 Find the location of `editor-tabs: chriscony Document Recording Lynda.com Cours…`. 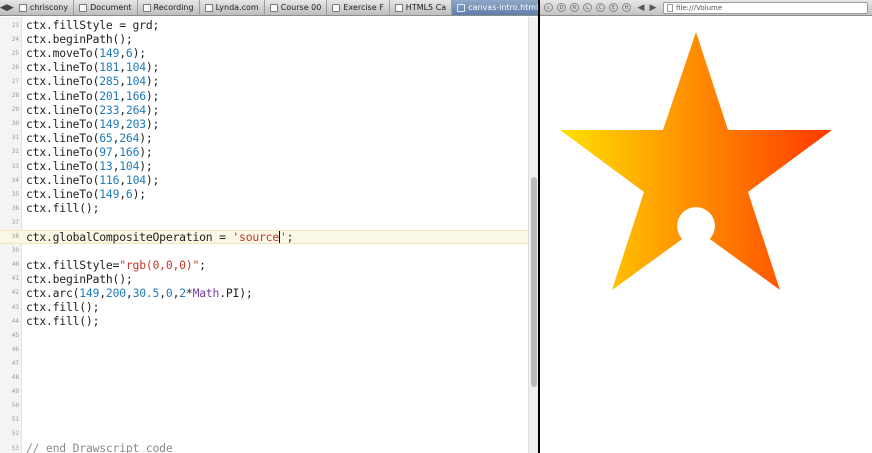

editor-tabs: chriscony Document Recording Lynda.com Cours… is located at coordinates (276, 7).